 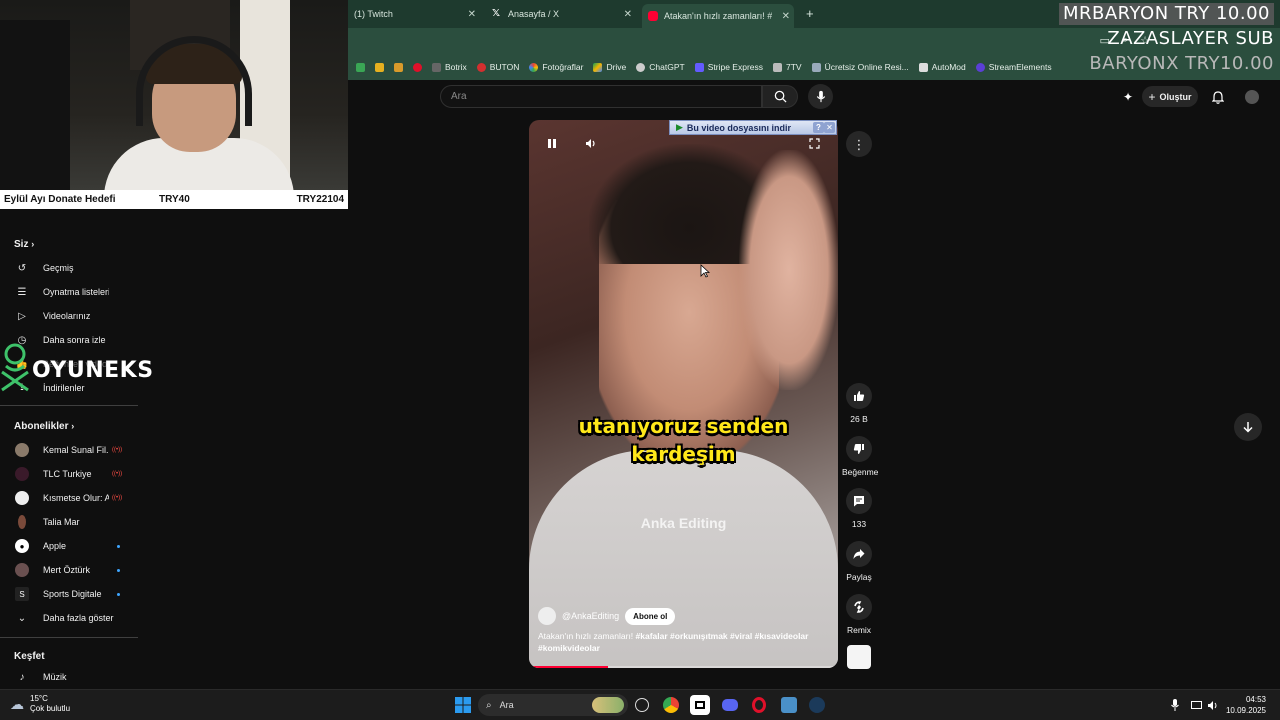 I want to click on video-progress-bar, so click(x=683, y=667).